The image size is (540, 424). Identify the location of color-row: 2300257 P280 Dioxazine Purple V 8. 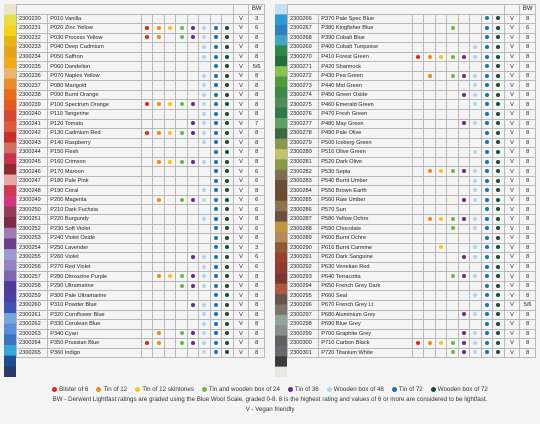
(140, 276).